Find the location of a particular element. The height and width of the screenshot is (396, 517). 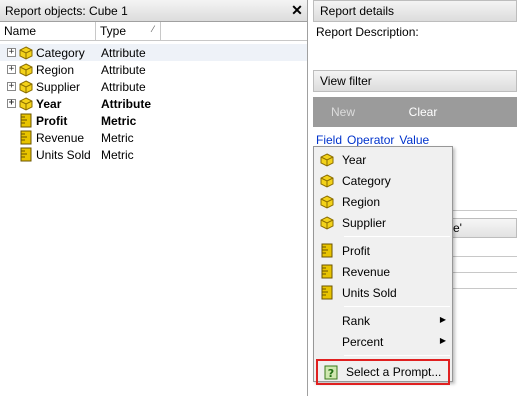

column-headers: Name Type ⁄ is located at coordinates (153, 31).